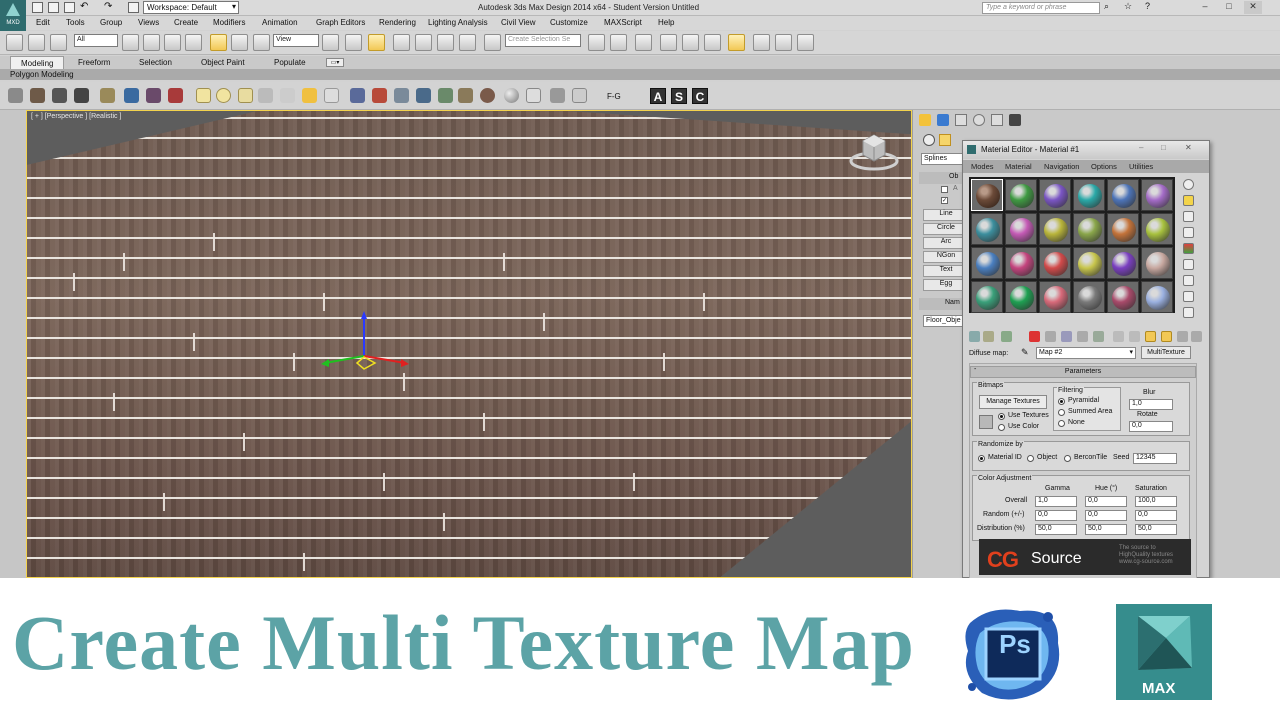 The width and height of the screenshot is (1280, 720). What do you see at coordinates (151, 42) in the screenshot?
I see `select-by-name-icon` at bounding box center [151, 42].